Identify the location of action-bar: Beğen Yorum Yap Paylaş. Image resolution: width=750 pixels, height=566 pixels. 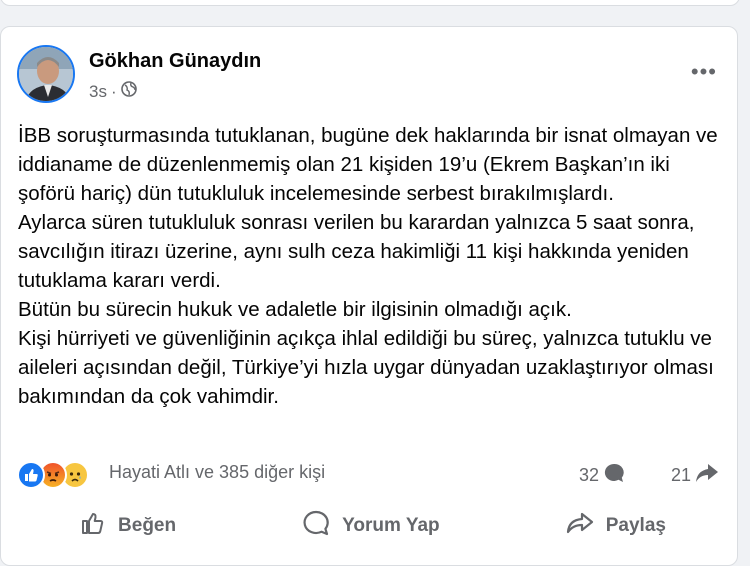
(373, 526).